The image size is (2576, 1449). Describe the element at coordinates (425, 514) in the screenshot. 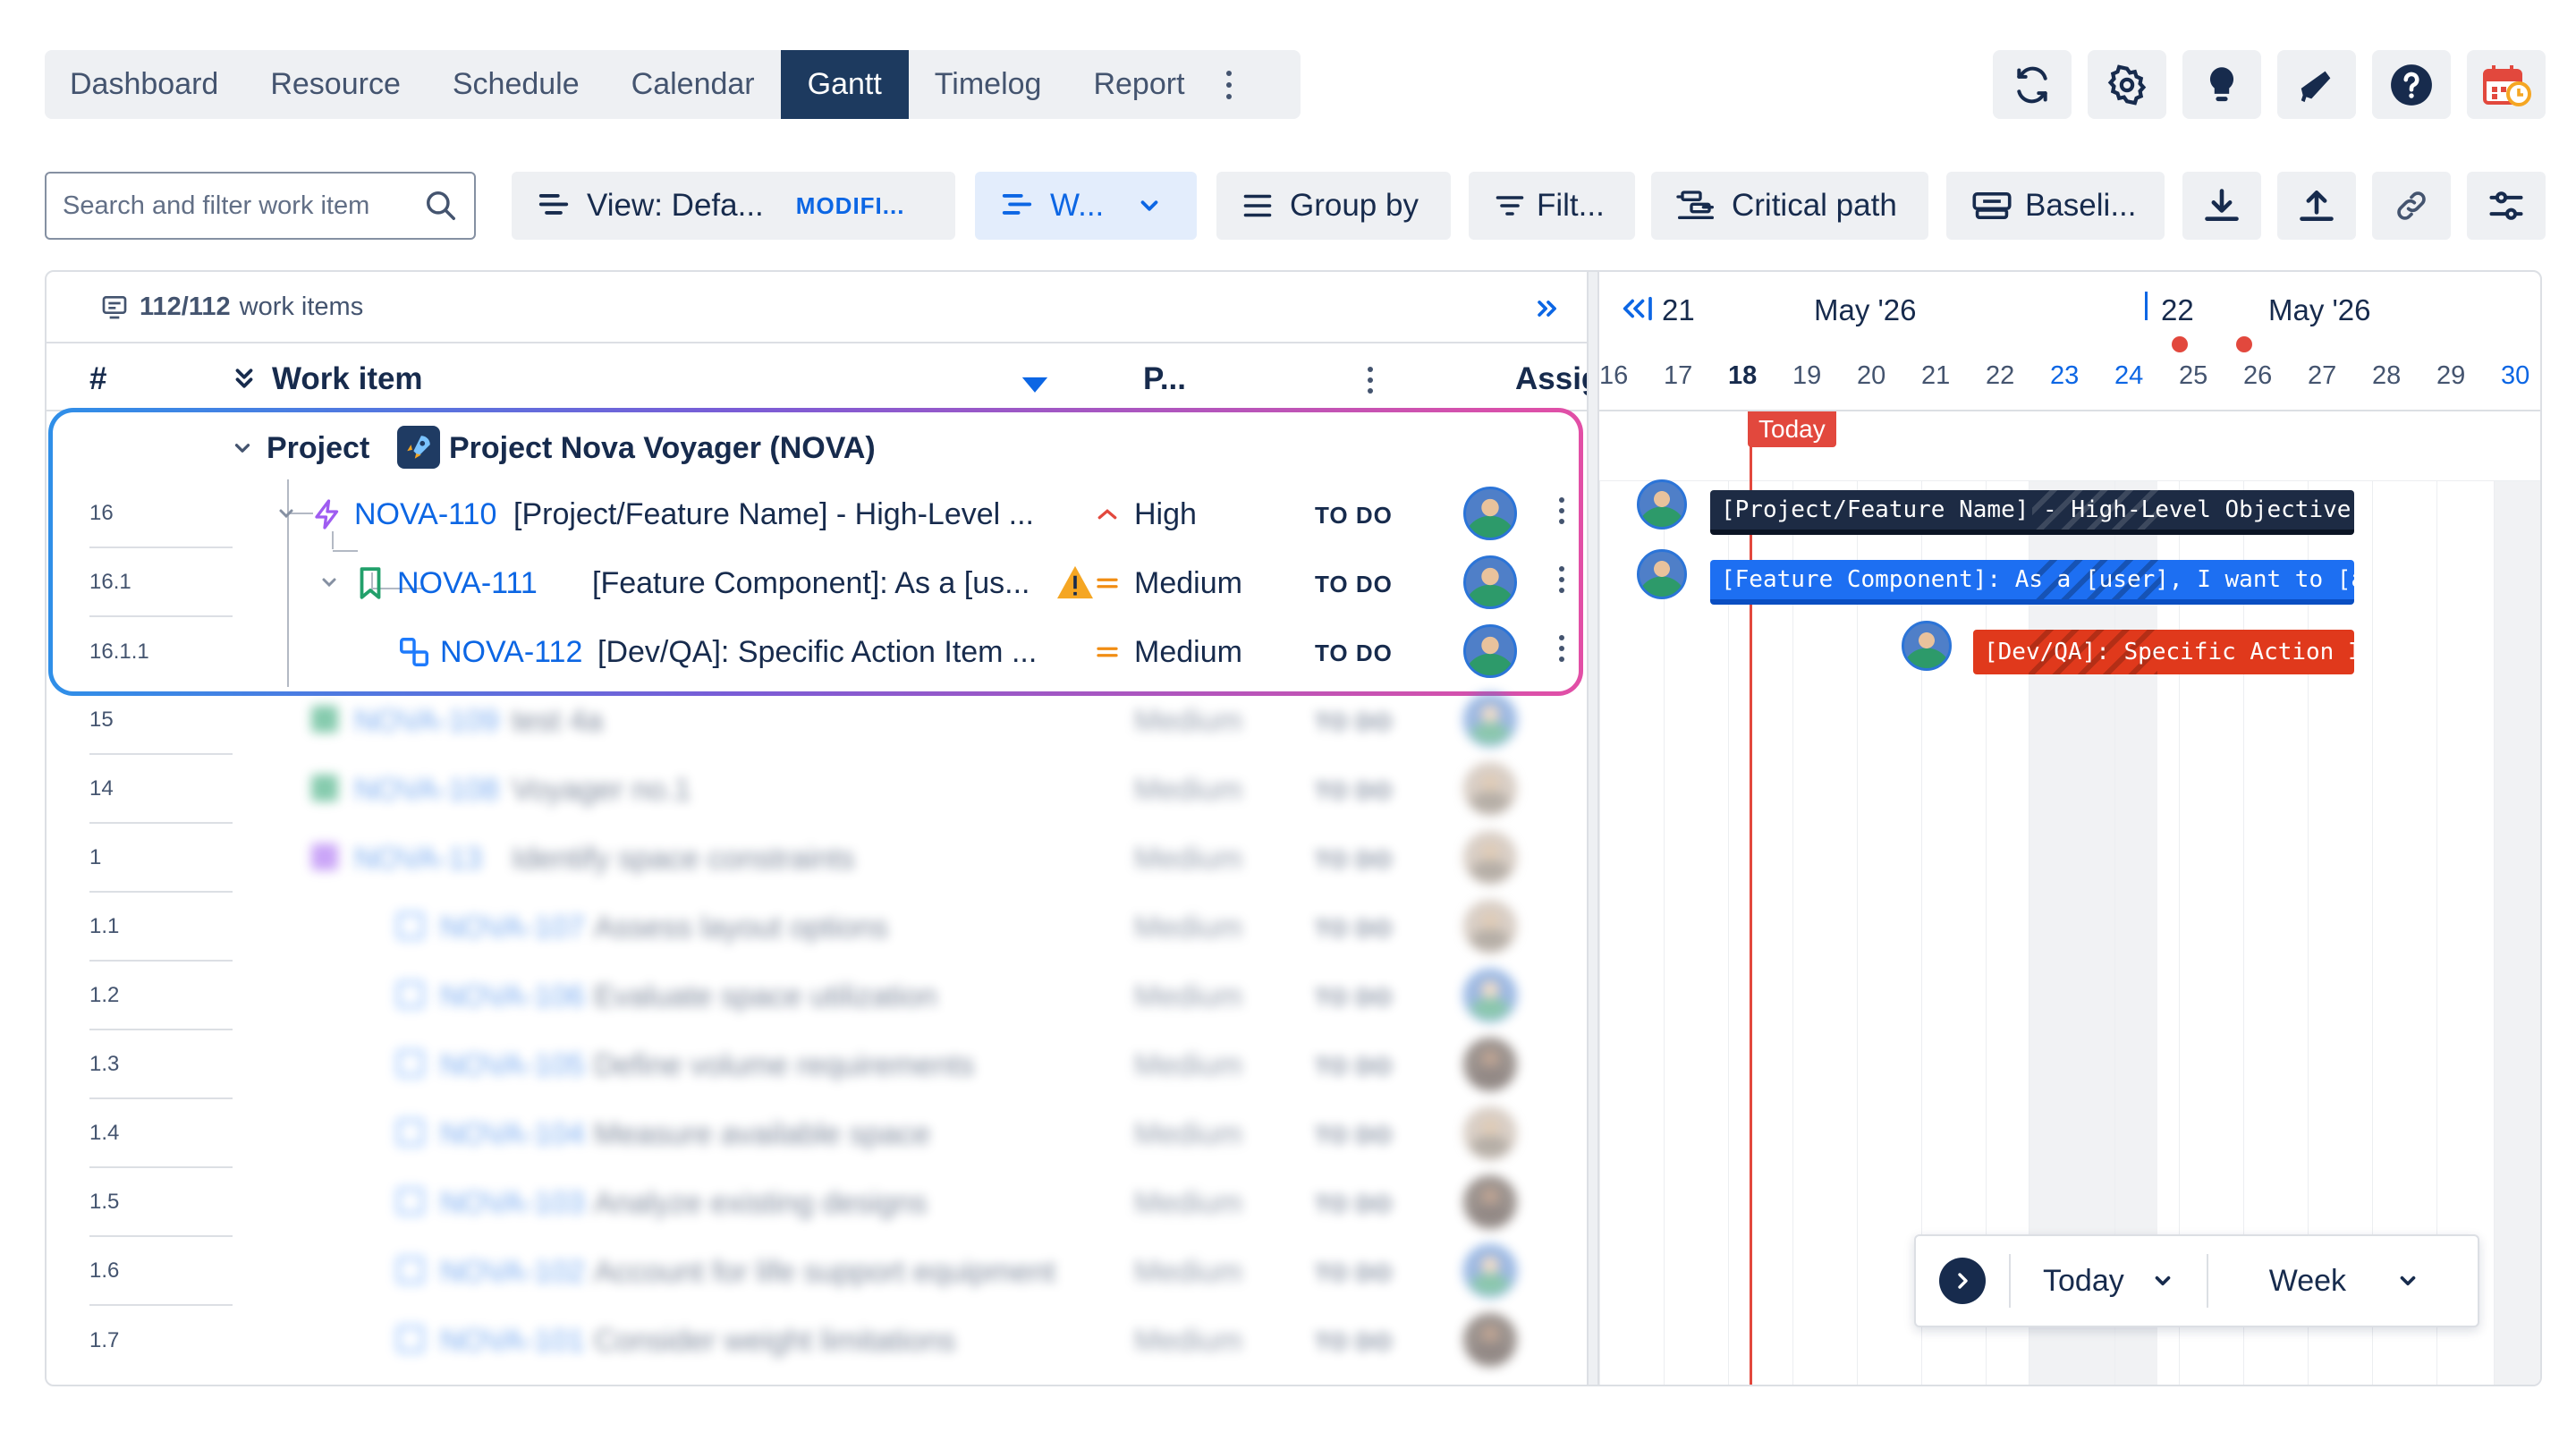

I see `work-item-key: NOVA-110` at that location.